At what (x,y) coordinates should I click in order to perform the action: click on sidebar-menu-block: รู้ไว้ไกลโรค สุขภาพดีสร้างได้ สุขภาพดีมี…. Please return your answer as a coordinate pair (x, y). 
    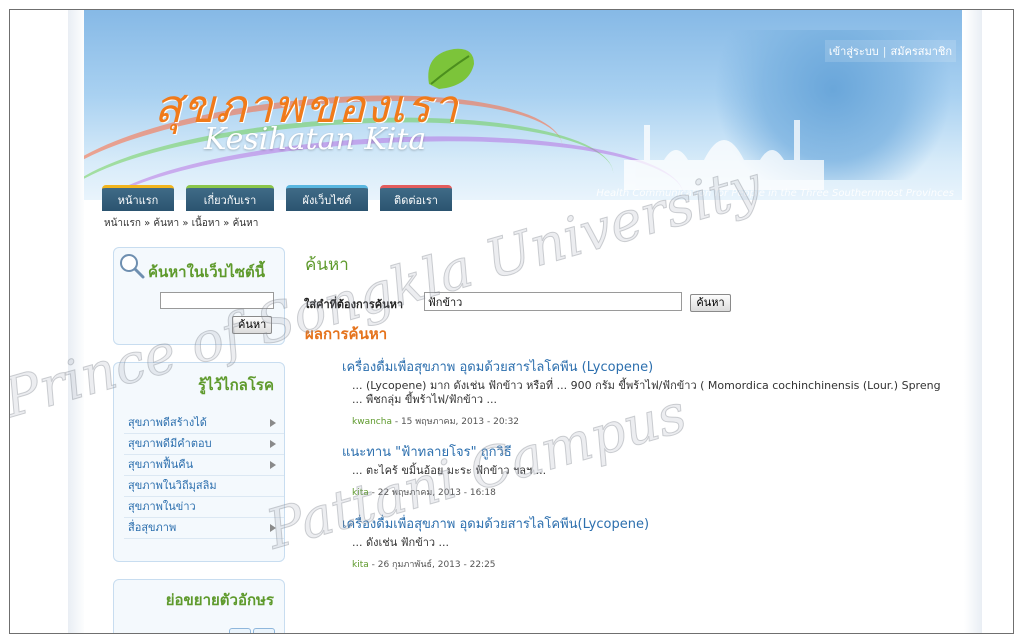
    Looking at the image, I should click on (199, 462).